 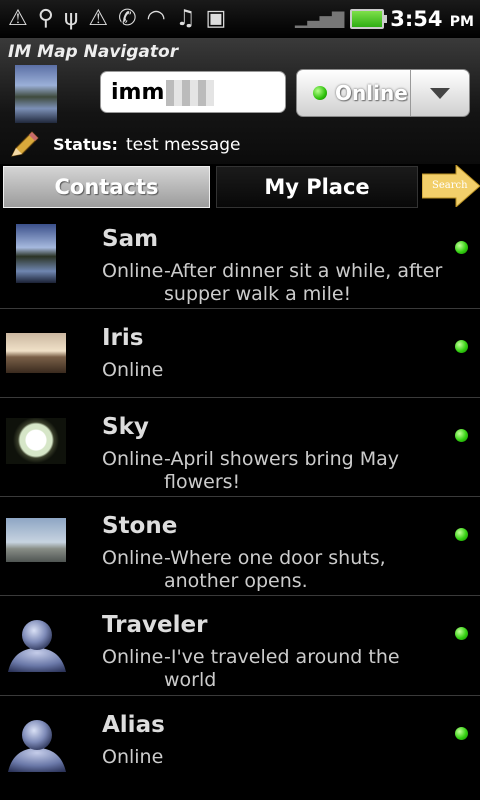 What do you see at coordinates (106, 187) in the screenshot?
I see `tab-contacts: Contacts` at bounding box center [106, 187].